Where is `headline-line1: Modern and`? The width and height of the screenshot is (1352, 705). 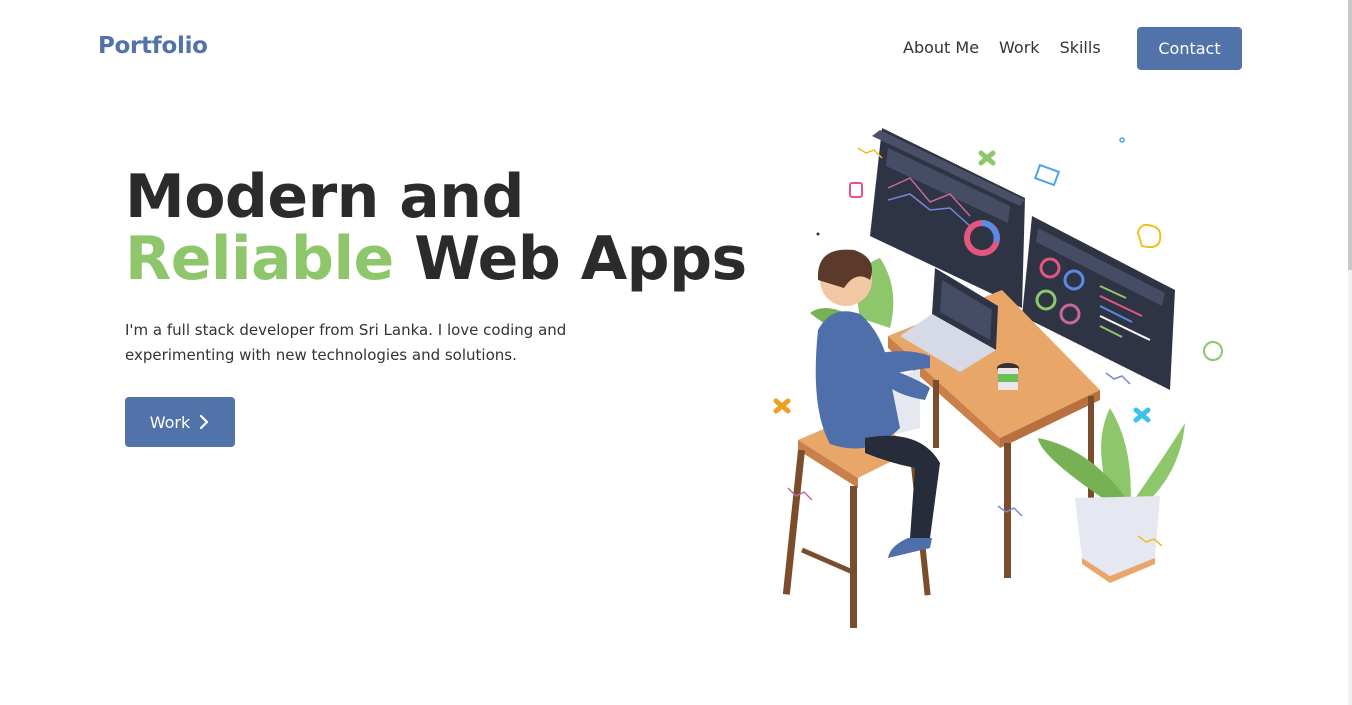
headline-line1: Modern and is located at coordinates (324, 197).